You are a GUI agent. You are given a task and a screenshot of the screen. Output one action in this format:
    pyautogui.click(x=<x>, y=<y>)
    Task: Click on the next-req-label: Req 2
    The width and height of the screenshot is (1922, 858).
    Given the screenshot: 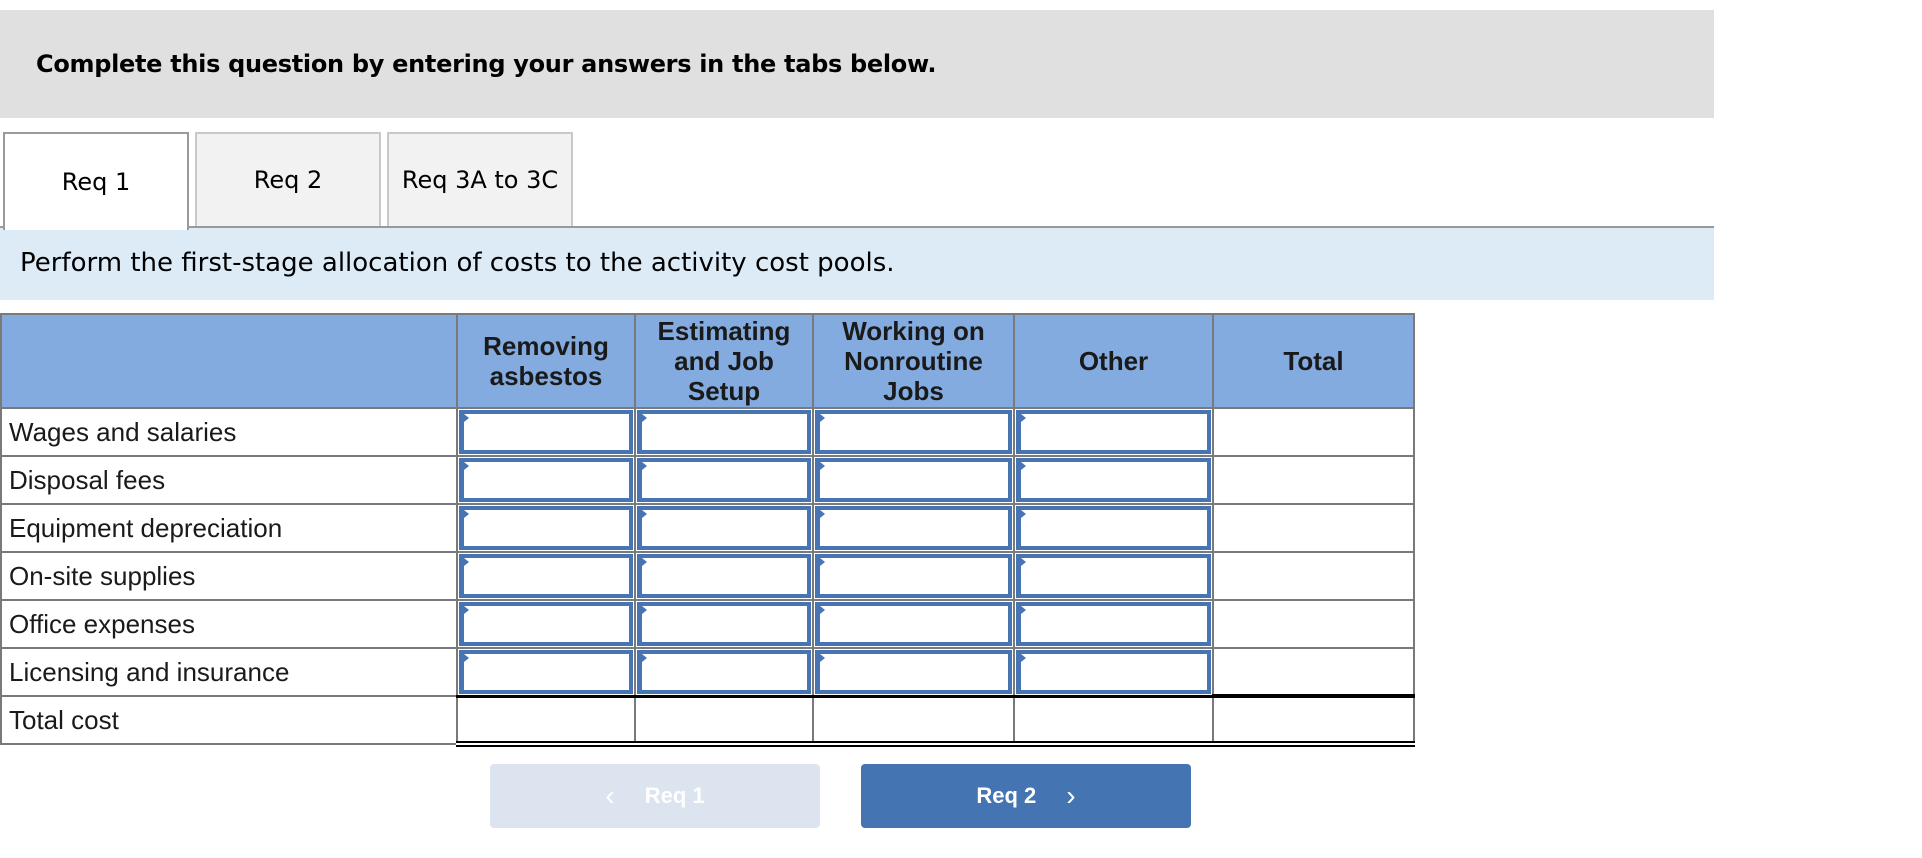 What is the action you would take?
    pyautogui.click(x=1006, y=795)
    